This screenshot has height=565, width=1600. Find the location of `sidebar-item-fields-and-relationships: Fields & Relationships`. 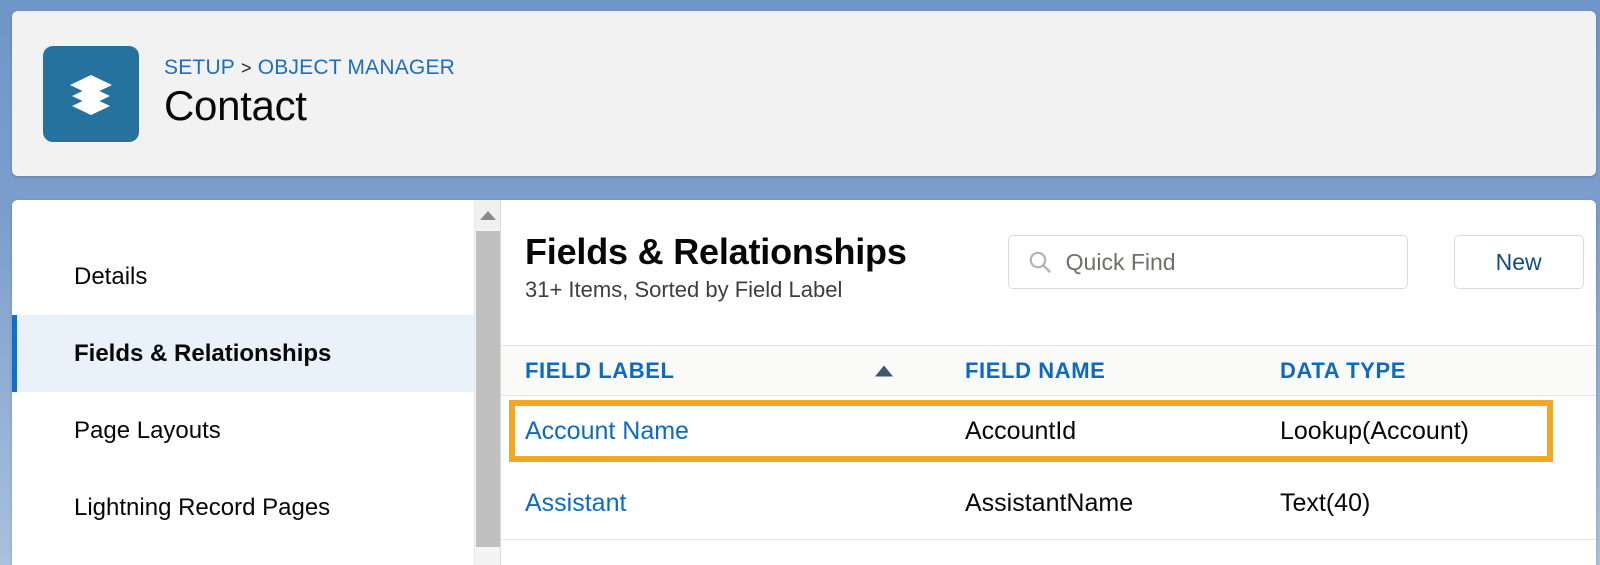

sidebar-item-fields-and-relationships: Fields & Relationships is located at coordinates (243, 353).